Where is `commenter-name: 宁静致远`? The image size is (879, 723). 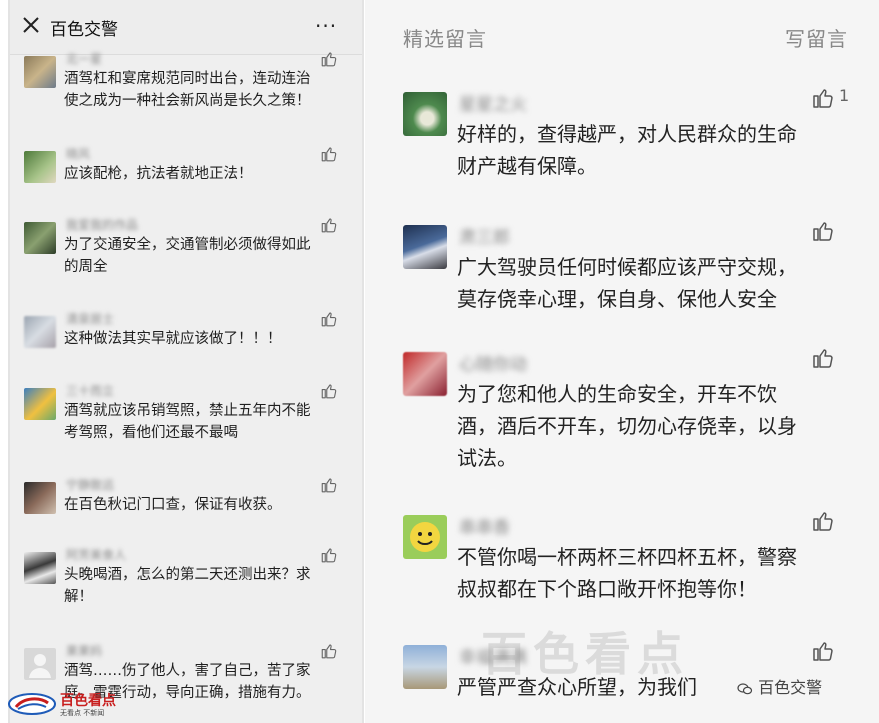 commenter-name: 宁静致远 is located at coordinates (90, 485).